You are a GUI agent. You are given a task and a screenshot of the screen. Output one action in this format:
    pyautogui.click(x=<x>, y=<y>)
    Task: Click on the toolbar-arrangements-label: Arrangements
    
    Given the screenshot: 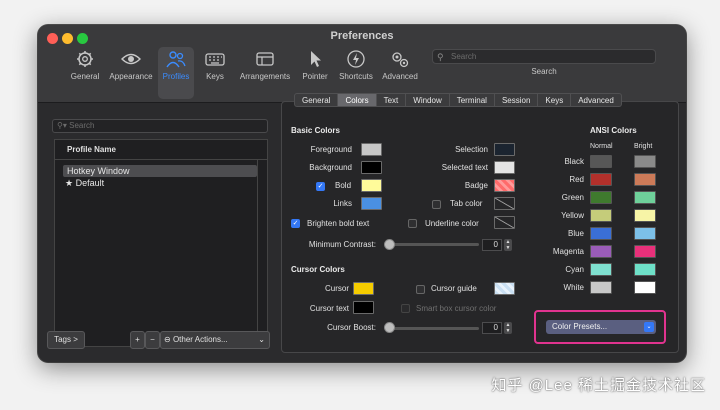 What is the action you would take?
    pyautogui.click(x=265, y=76)
    